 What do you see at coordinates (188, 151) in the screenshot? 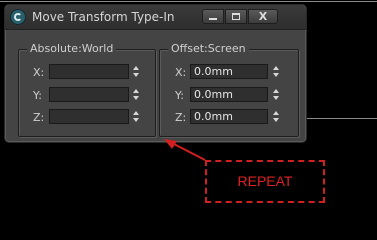
I see `arrow-line` at bounding box center [188, 151].